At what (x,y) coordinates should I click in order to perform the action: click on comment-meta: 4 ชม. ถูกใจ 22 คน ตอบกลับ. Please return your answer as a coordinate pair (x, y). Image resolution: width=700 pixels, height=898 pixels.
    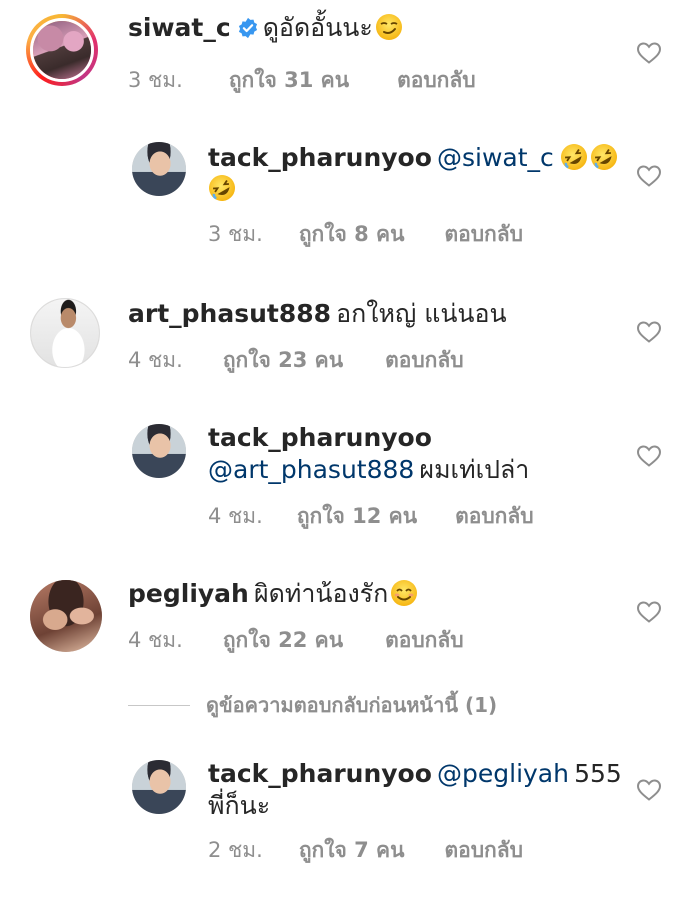
    Looking at the image, I should click on (296, 640).